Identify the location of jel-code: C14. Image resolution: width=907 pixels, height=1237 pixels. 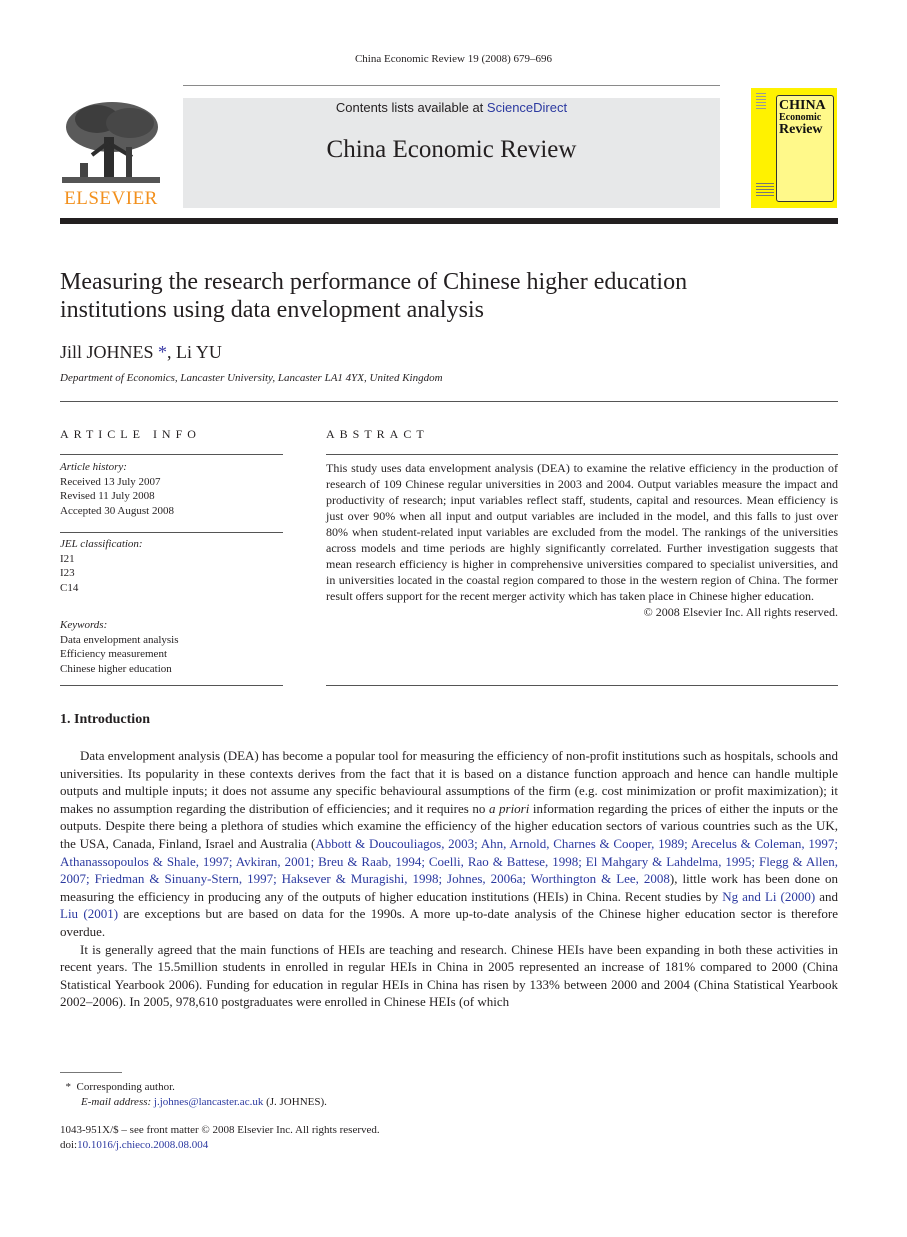
(69, 587).